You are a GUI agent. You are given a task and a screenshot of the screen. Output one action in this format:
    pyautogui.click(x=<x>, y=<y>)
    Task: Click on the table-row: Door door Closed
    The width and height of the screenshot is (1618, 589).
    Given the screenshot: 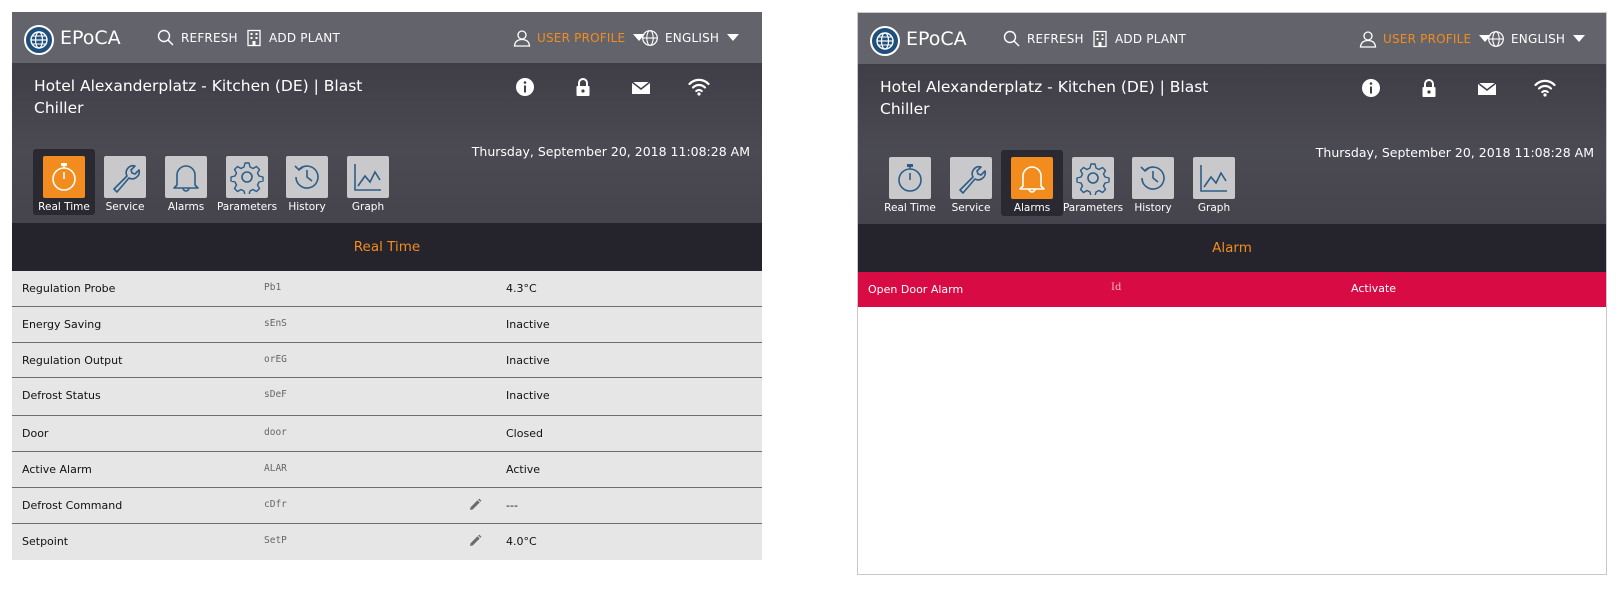 What is the action you would take?
    pyautogui.click(x=387, y=434)
    